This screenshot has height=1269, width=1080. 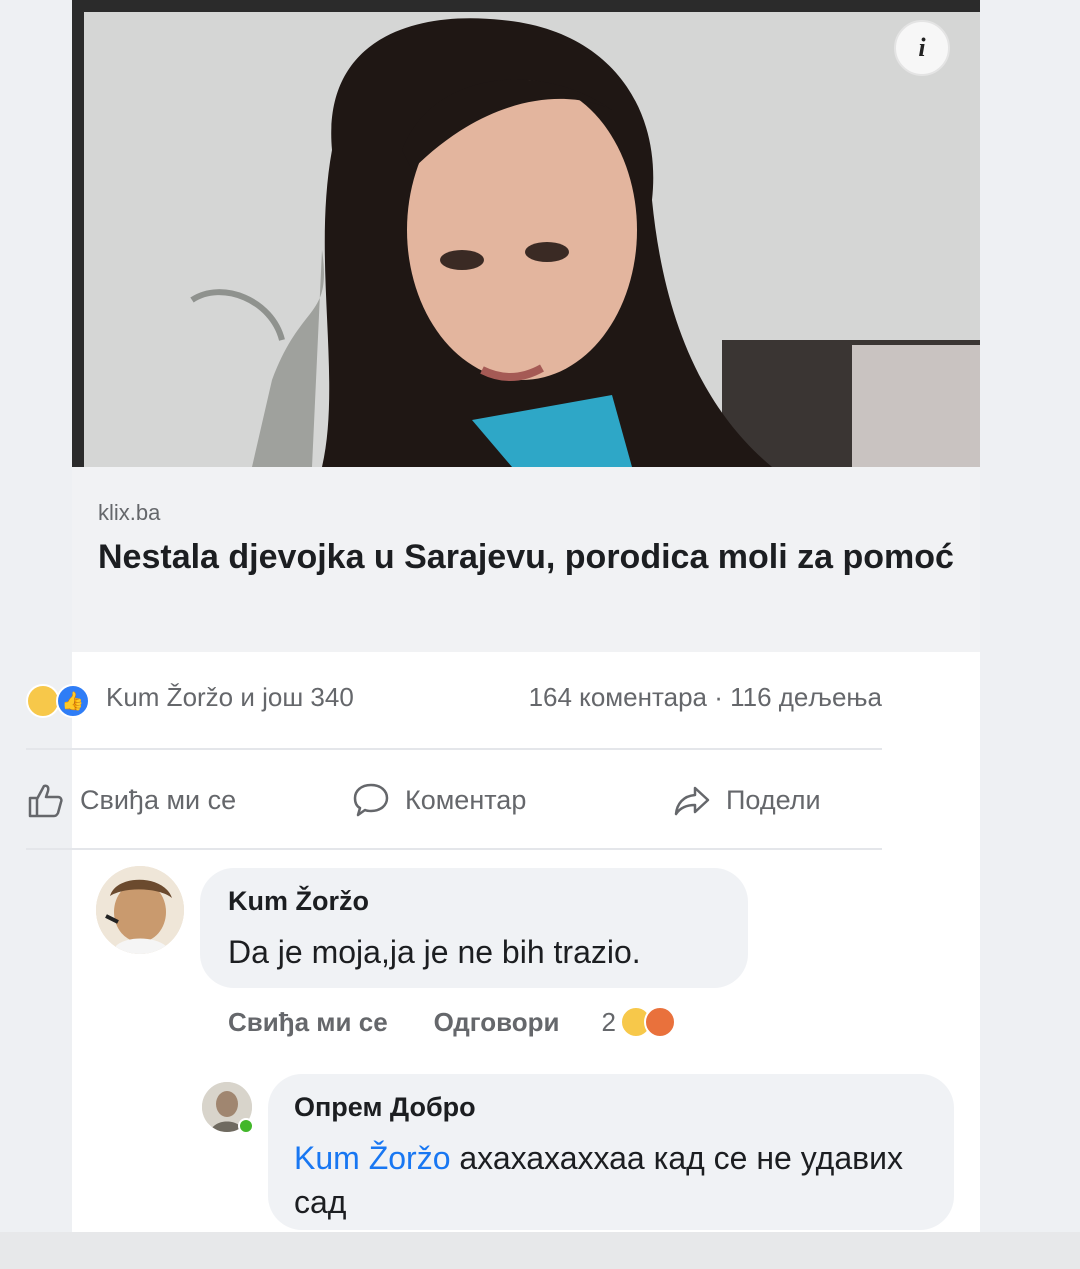 What do you see at coordinates (230, 697) in the screenshot?
I see `reactions-summary: Kum Žoržo и још 340` at bounding box center [230, 697].